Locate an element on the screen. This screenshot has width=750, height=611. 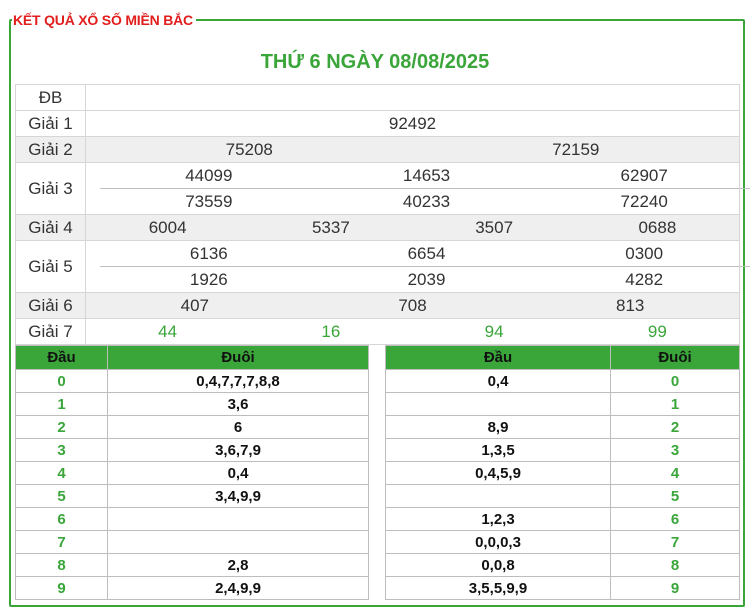
prize-line: 73559 40233 72240 is located at coordinates (425, 201).